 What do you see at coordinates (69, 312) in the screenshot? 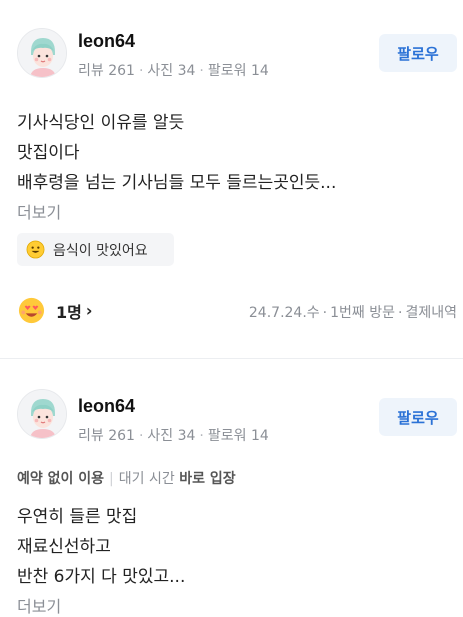
I see `reaction-count: 1명` at bounding box center [69, 312].